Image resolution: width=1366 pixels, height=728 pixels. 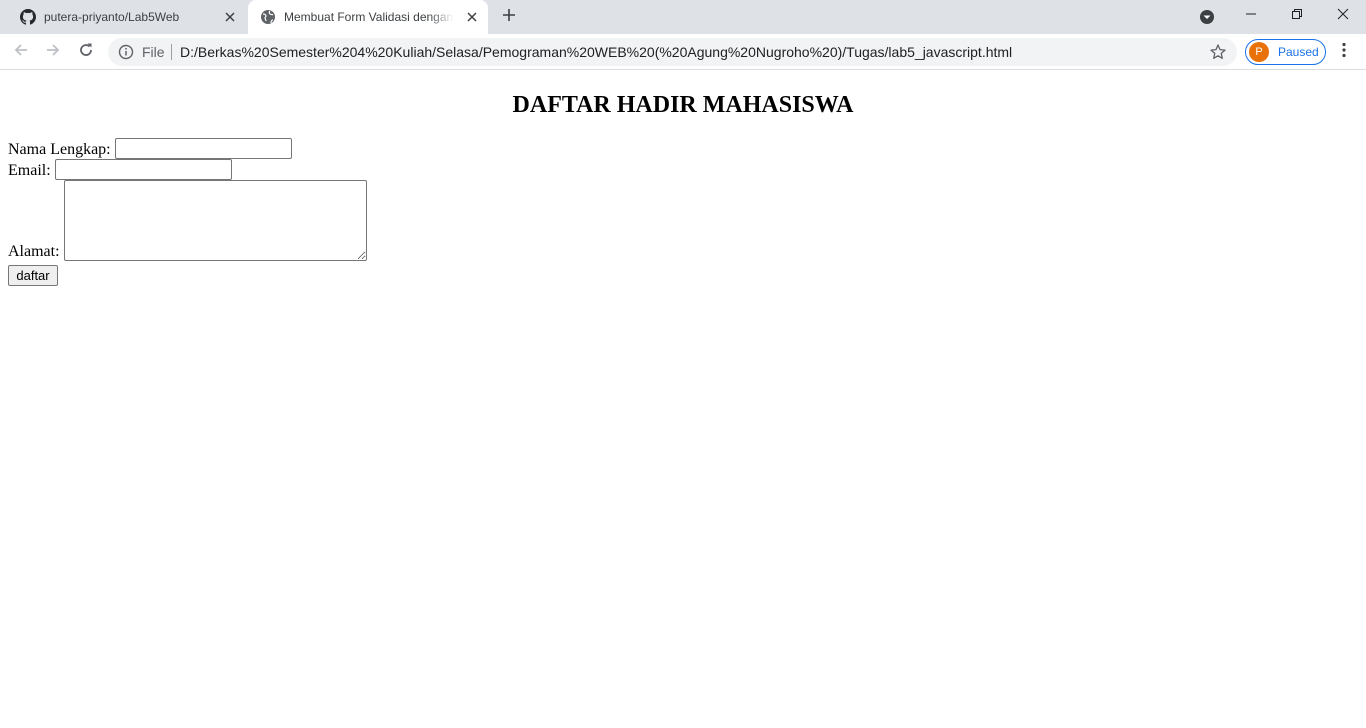 I want to click on email-label: Email:, so click(x=29, y=170).